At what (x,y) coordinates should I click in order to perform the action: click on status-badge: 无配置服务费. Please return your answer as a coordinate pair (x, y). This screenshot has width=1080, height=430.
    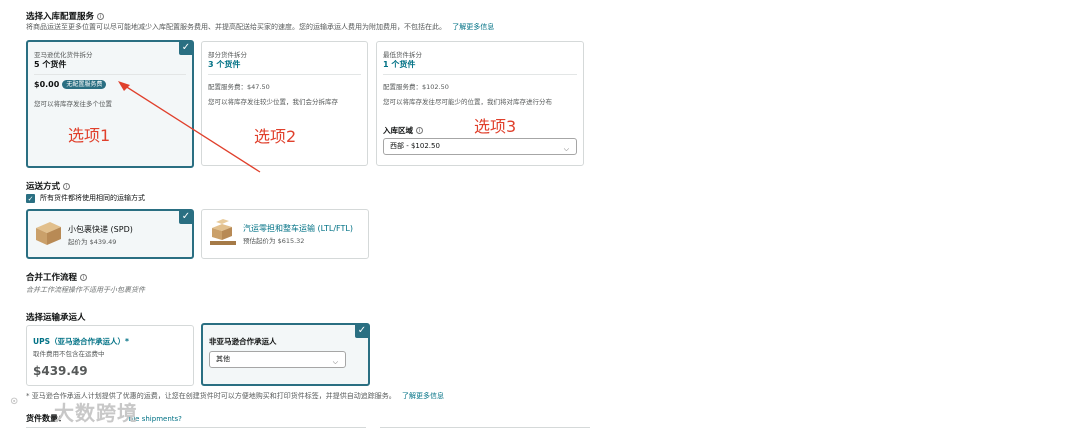
    Looking at the image, I should click on (84, 84).